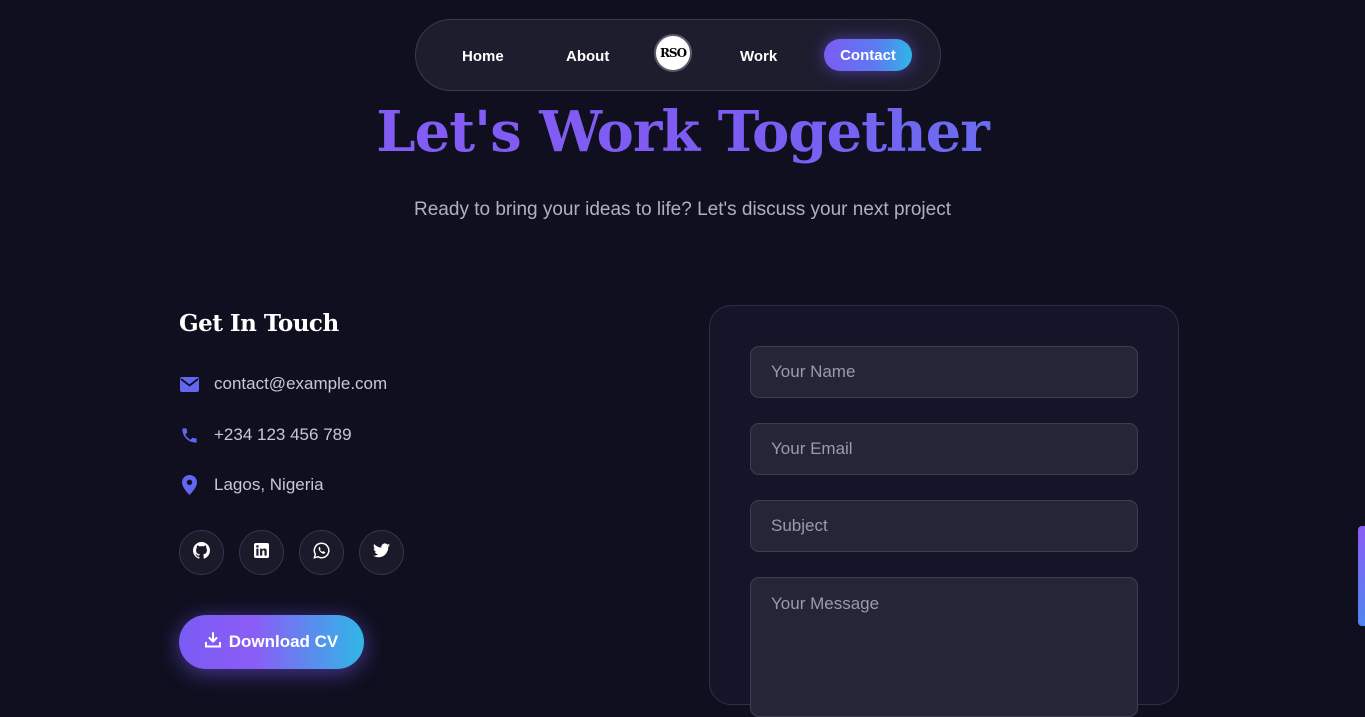 Image resolution: width=1365 pixels, height=717 pixels. What do you see at coordinates (212, 642) in the screenshot?
I see `download-icon` at bounding box center [212, 642].